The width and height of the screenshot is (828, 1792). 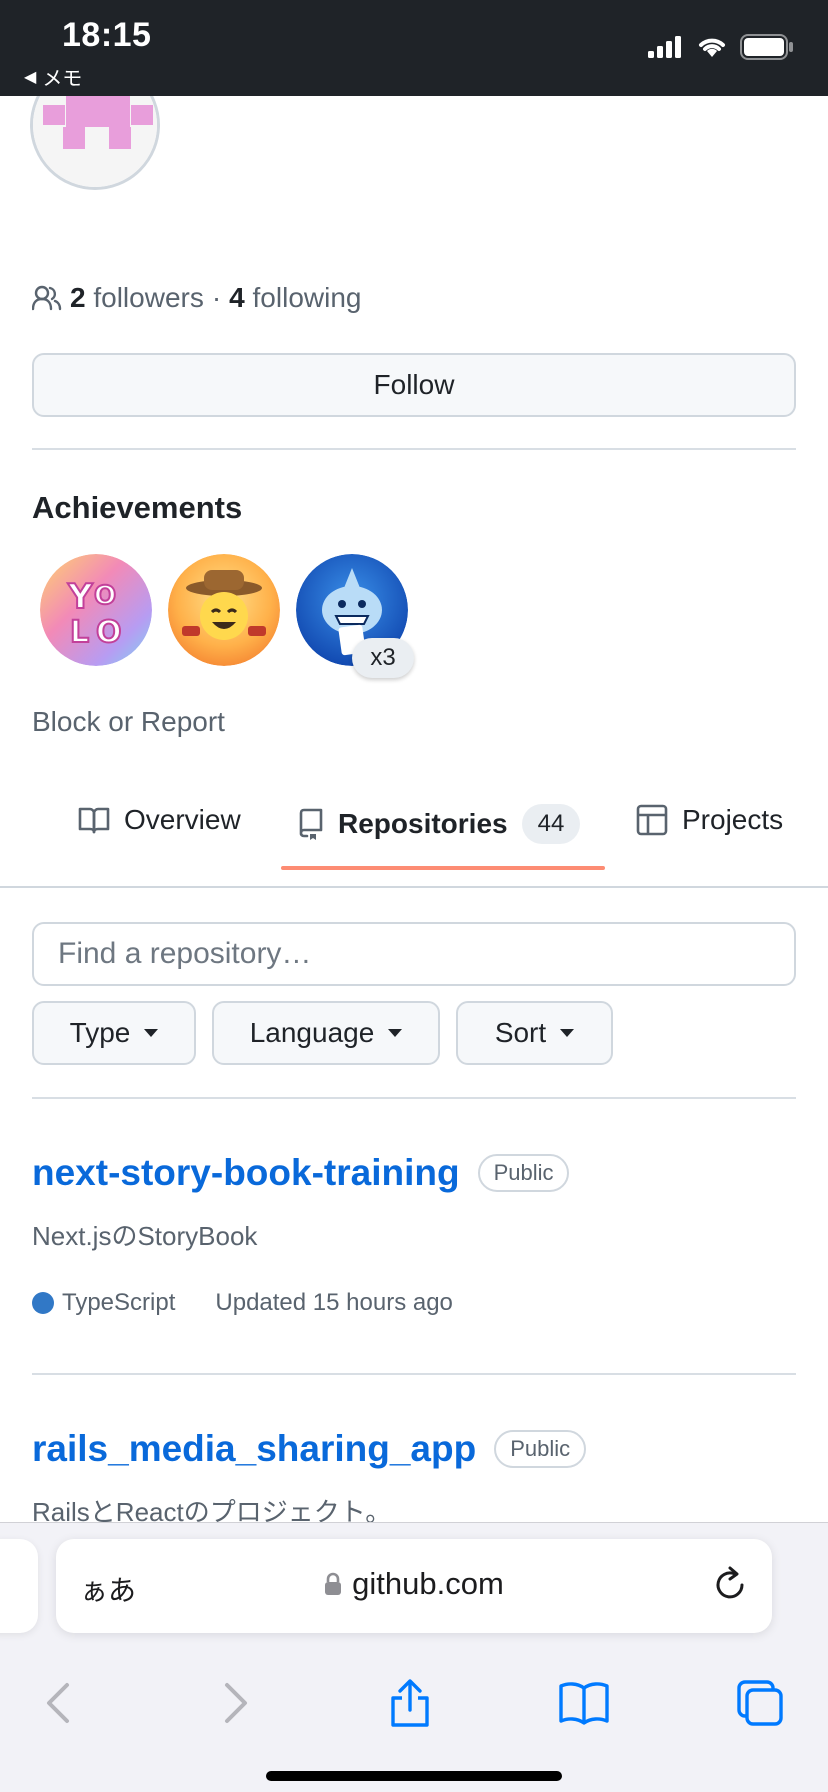 I want to click on profile-tabs: Overview Repositories 44 Projects, so click(x=414, y=832).